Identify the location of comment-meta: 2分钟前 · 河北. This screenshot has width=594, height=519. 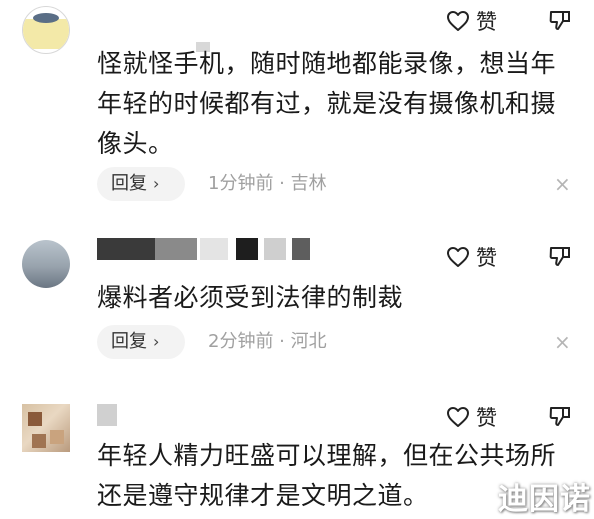
(267, 341).